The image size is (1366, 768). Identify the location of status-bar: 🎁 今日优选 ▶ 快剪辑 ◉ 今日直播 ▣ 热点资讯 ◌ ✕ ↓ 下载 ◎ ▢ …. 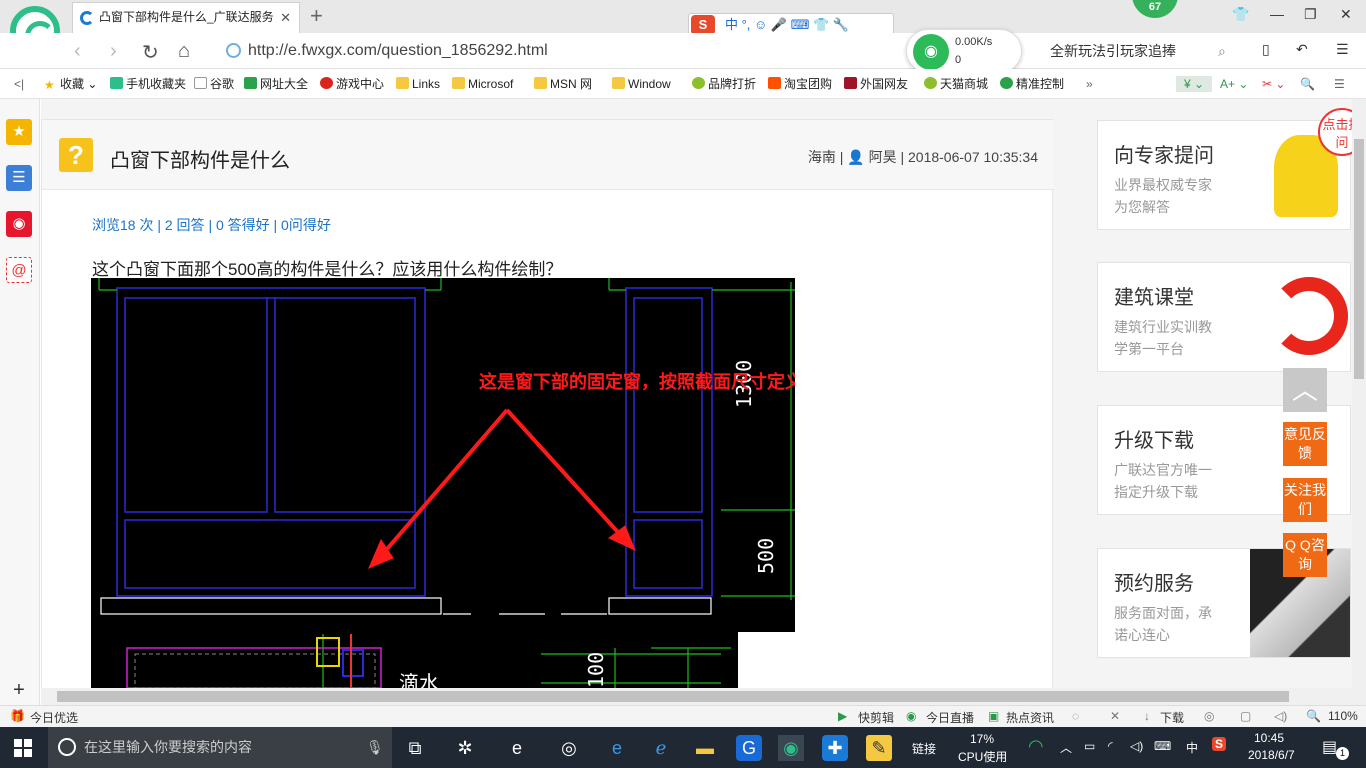
(683, 716).